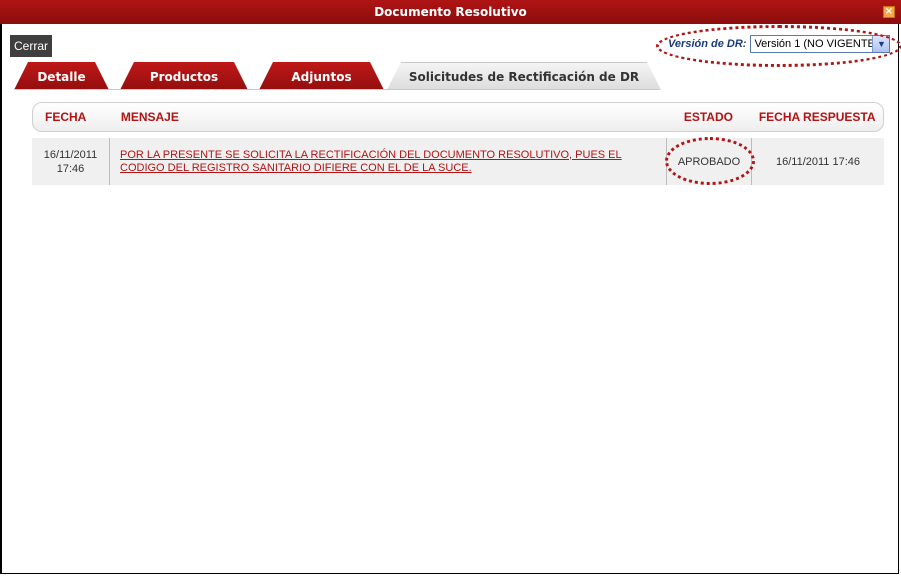 The height and width of the screenshot is (576, 901). I want to click on window-titlebar: Documento Resolutivo ×, so click(450, 12).